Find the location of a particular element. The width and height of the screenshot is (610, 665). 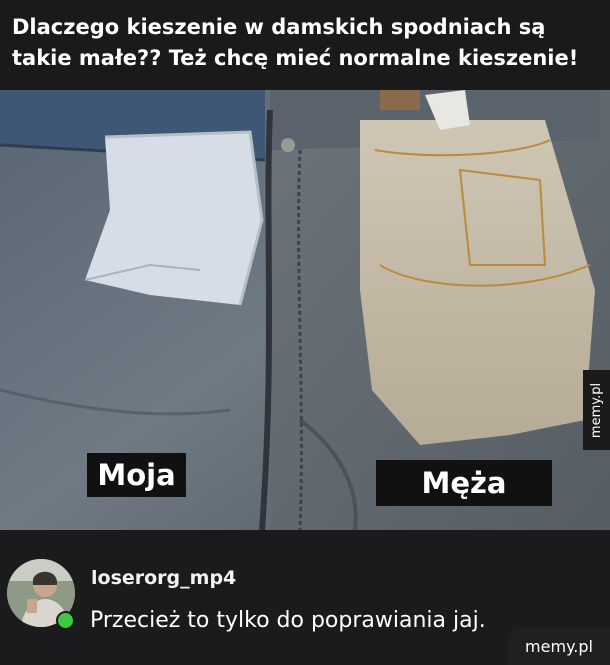

footer-watermark: memy.pl is located at coordinates (559, 646).